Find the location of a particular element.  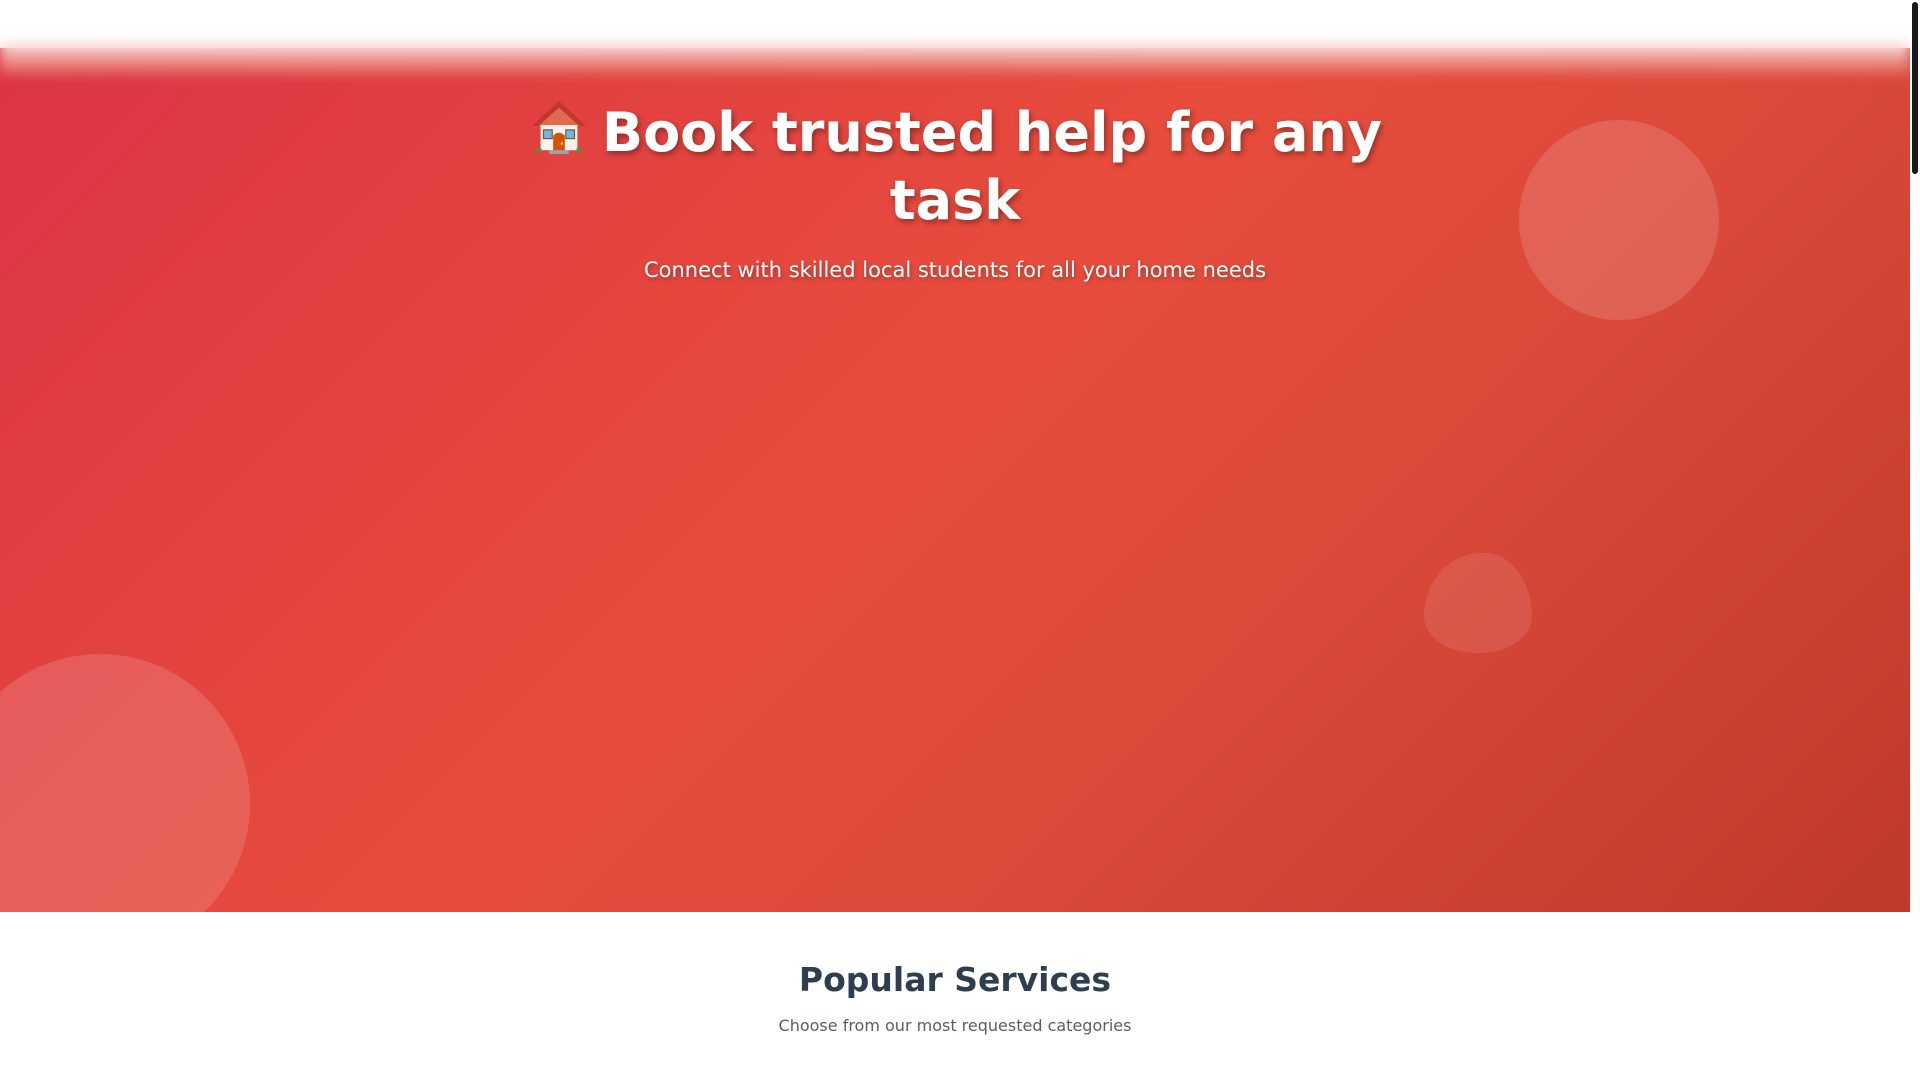

hero-title: Book trusted help for any task is located at coordinates (955, 165).